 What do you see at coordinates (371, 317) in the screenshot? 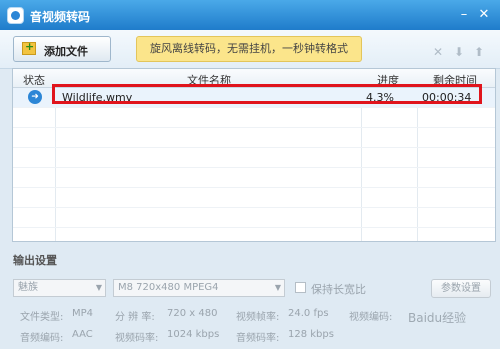
I see `video-codec-label: 视频编码:` at bounding box center [371, 317].